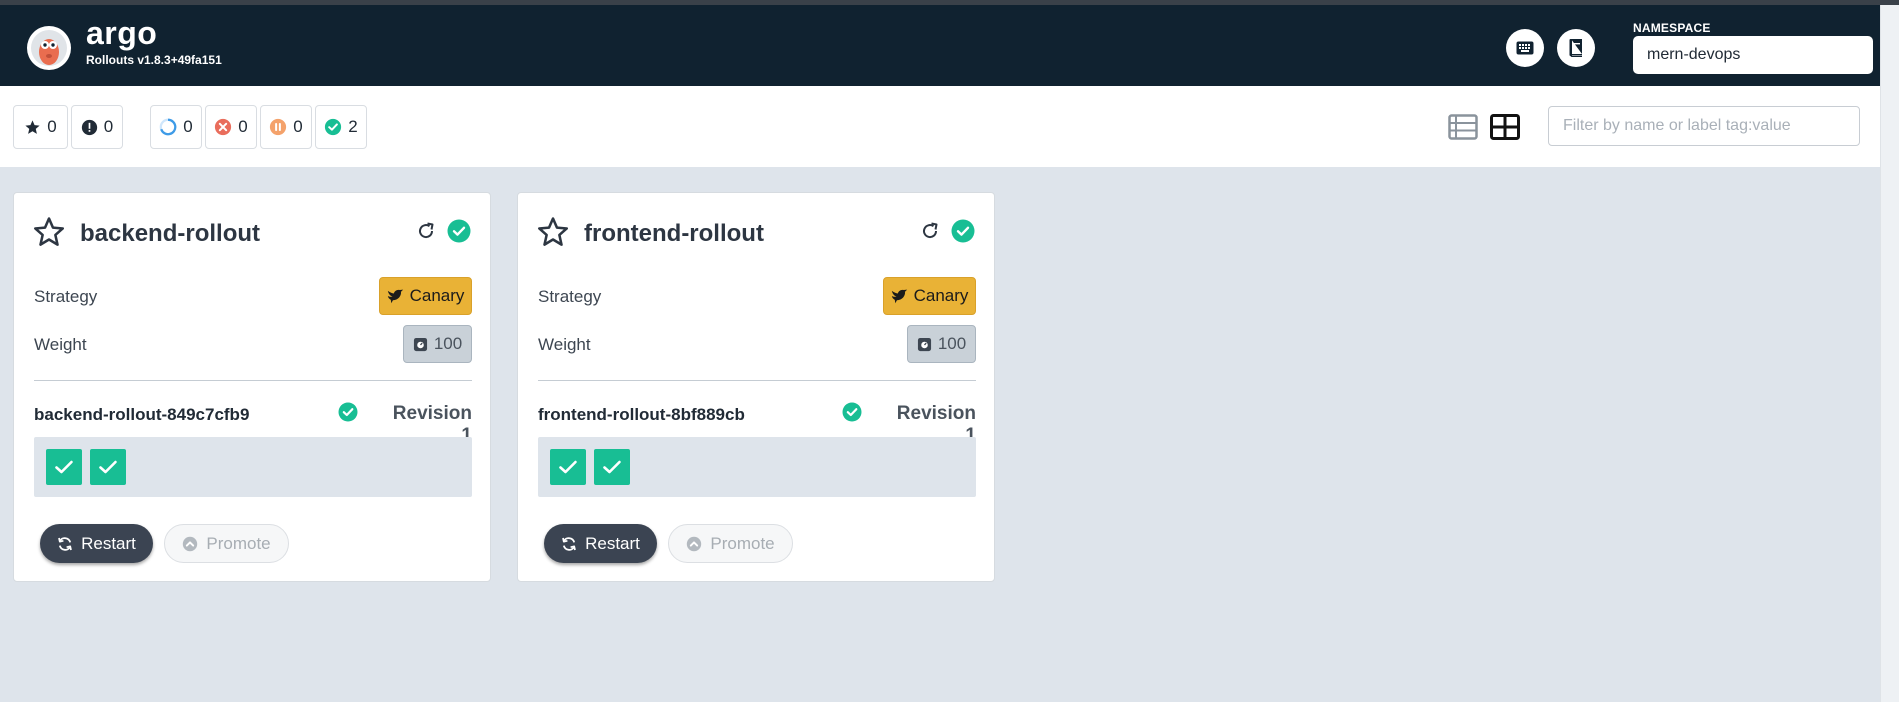 The width and height of the screenshot is (1899, 702). What do you see at coordinates (949, 126) in the screenshot?
I see `filter-toolbar: 0 0 0 0 0 2` at bounding box center [949, 126].